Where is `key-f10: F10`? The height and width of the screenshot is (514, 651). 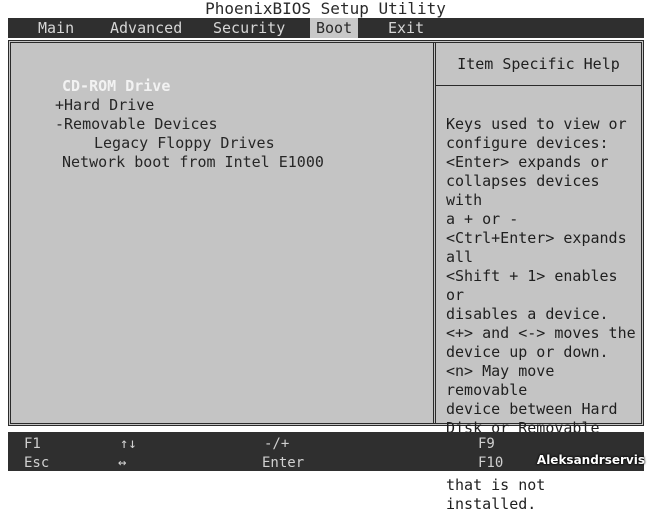 key-f10: F10 is located at coordinates (491, 463).